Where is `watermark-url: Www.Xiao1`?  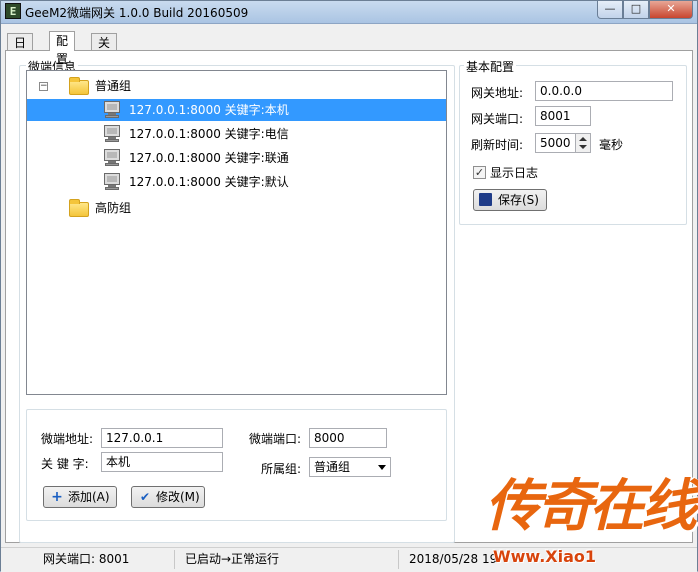 watermark-url: Www.Xiao1 is located at coordinates (545, 556).